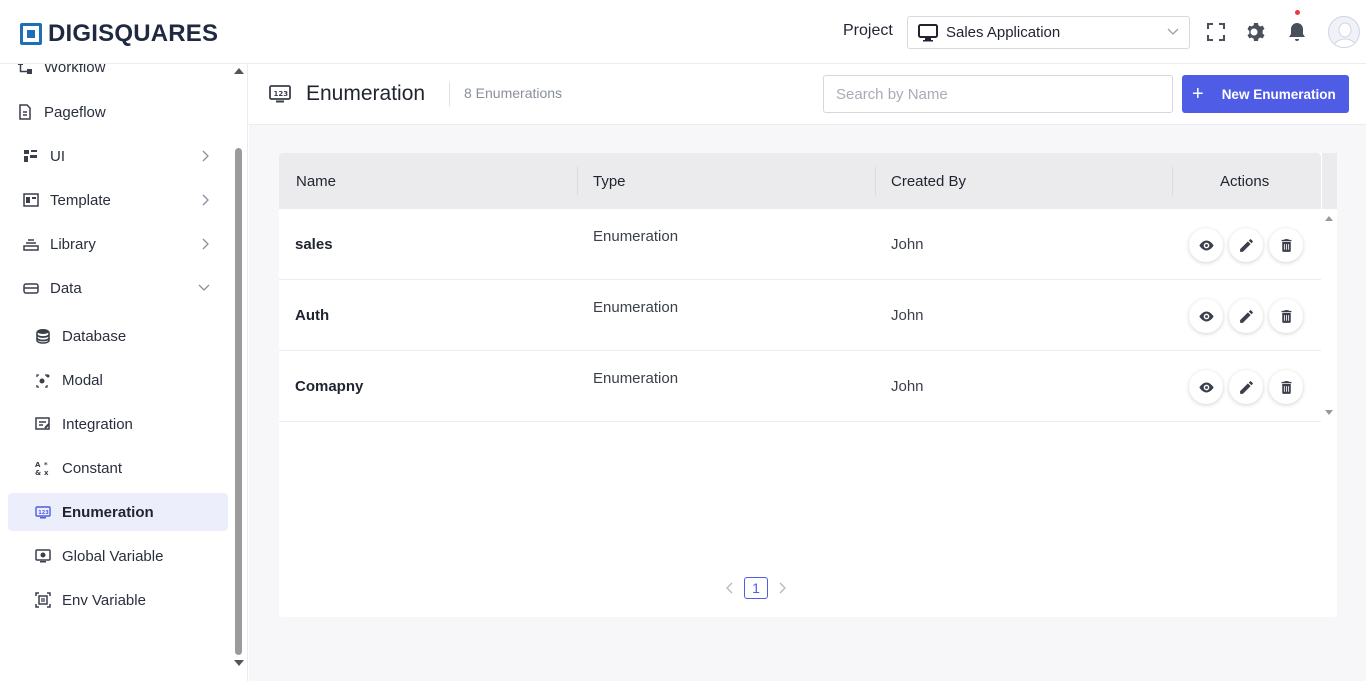 This screenshot has width=1366, height=681. I want to click on sidebar-item-label: Template, so click(80, 200).